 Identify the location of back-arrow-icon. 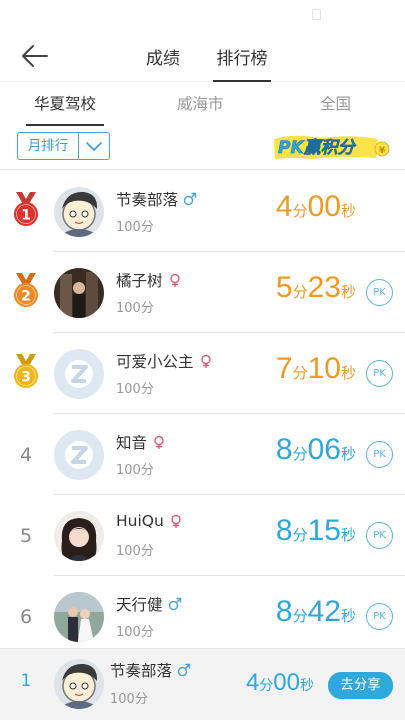
(35, 56).